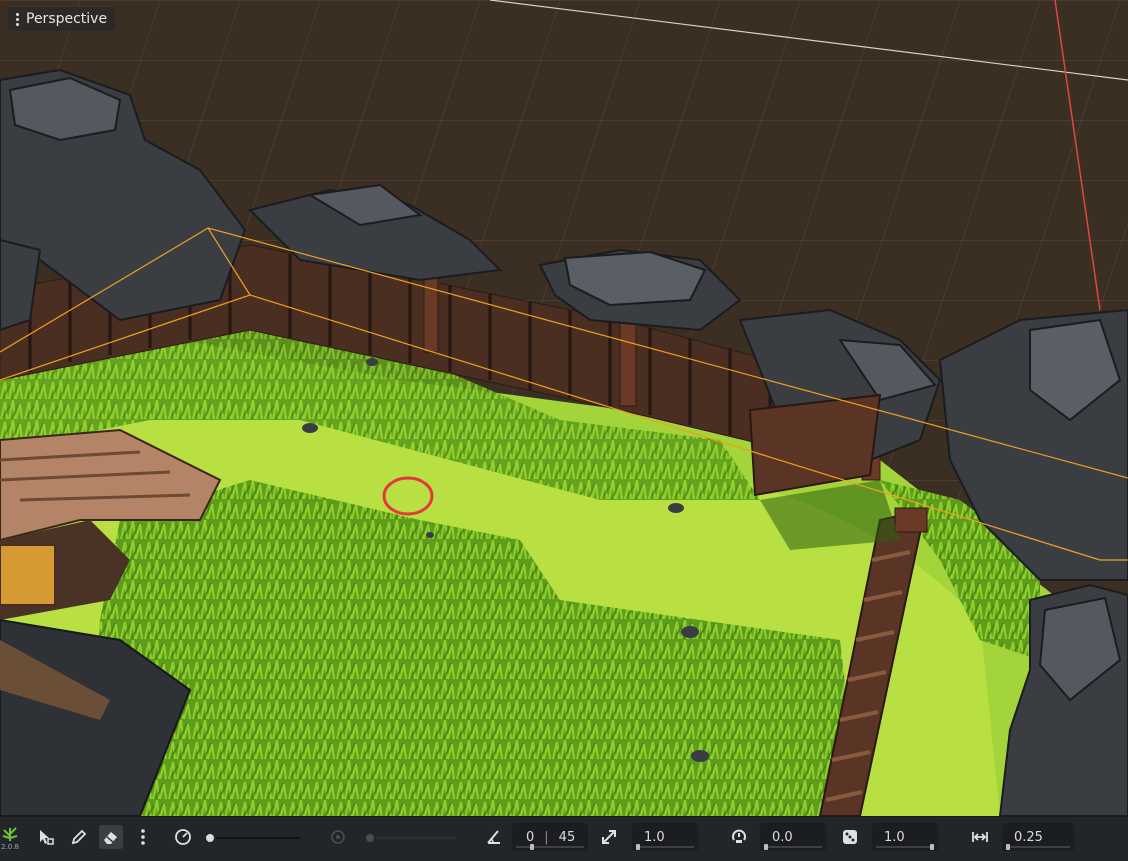 This screenshot has width=1128, height=861. I want to click on erase-tool-button, so click(111, 837).